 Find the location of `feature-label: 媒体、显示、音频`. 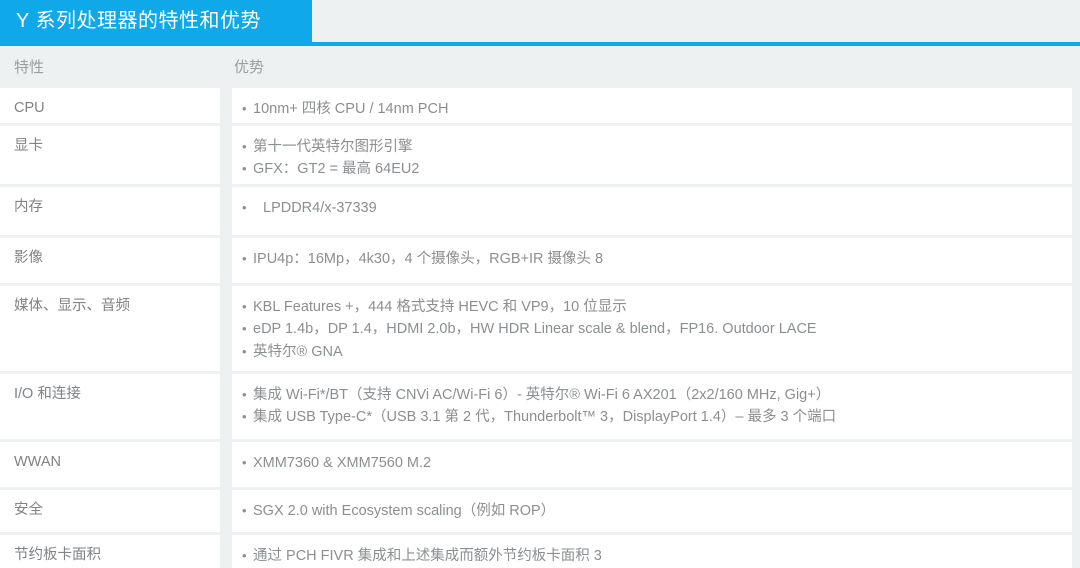

feature-label: 媒体、显示、音频 is located at coordinates (72, 306).